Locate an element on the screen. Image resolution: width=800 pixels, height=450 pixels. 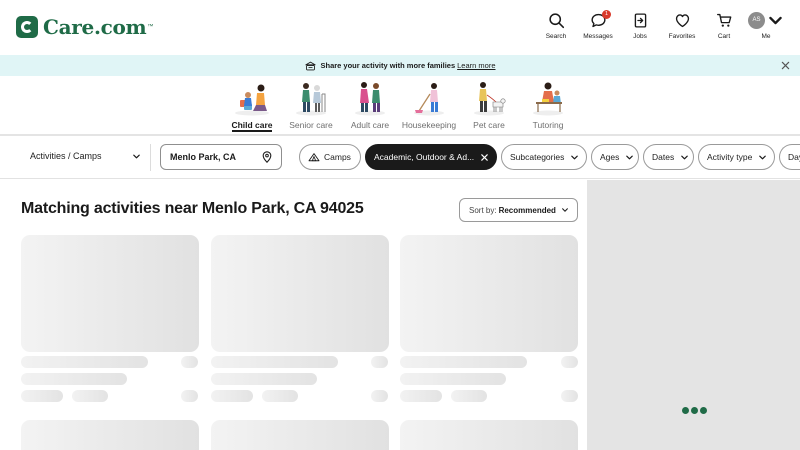
nav-messages: 1 Messages is located at coordinates (598, 25).